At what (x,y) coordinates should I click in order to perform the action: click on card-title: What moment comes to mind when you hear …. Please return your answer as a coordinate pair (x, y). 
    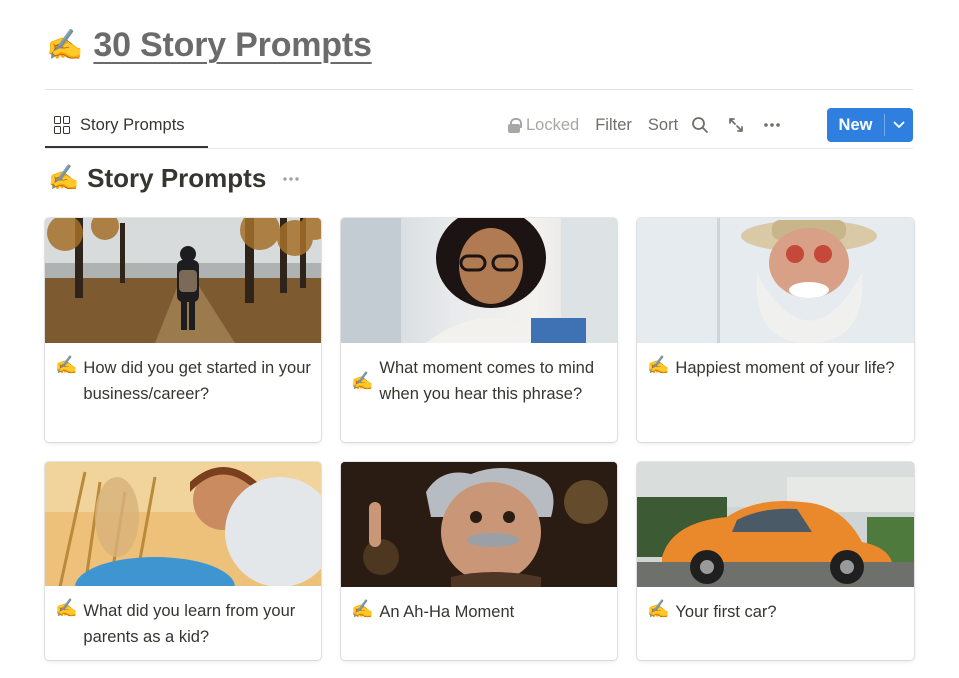
    Looking at the image, I should click on (486, 381).